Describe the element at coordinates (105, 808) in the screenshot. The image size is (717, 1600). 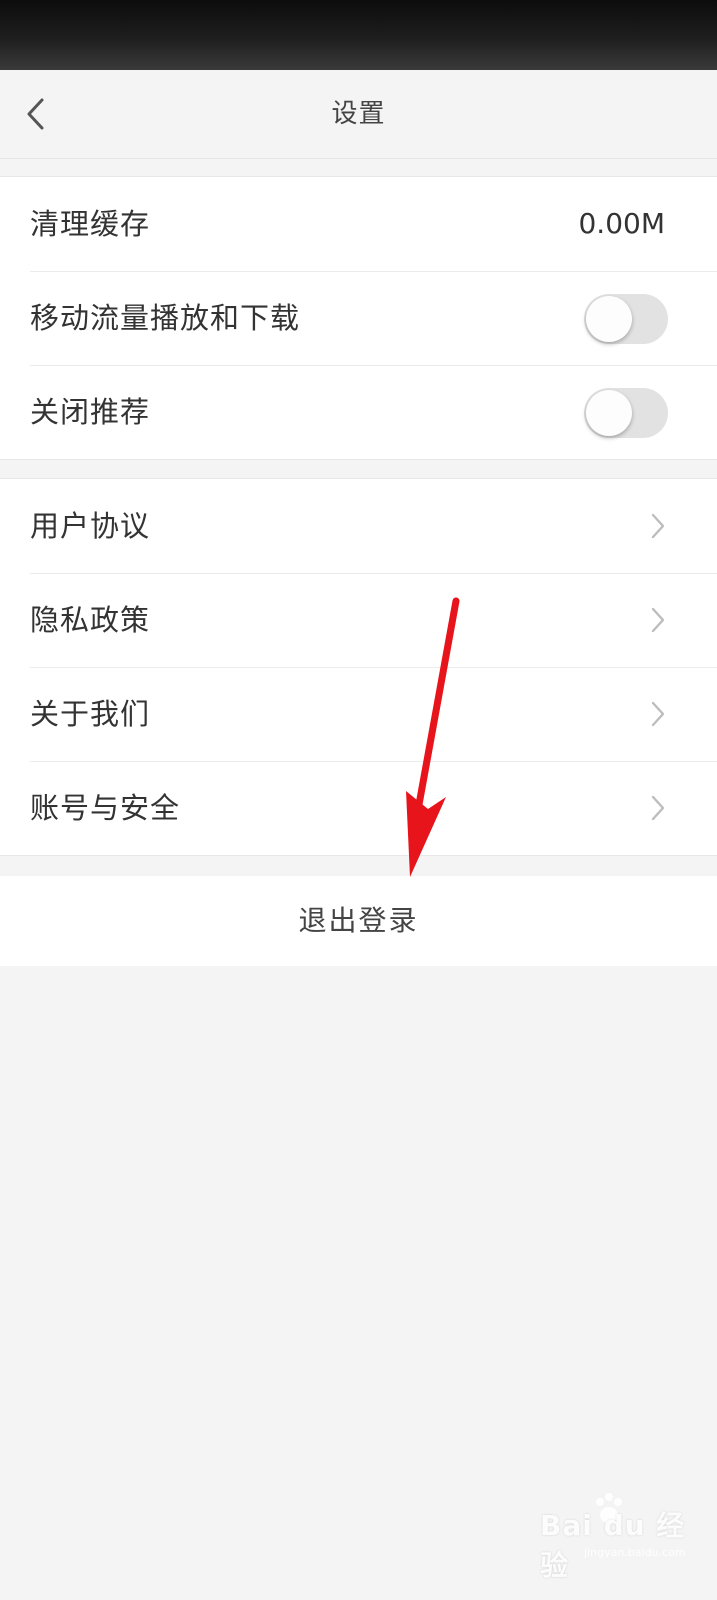
I see `account-security-label: 账号与安全` at that location.